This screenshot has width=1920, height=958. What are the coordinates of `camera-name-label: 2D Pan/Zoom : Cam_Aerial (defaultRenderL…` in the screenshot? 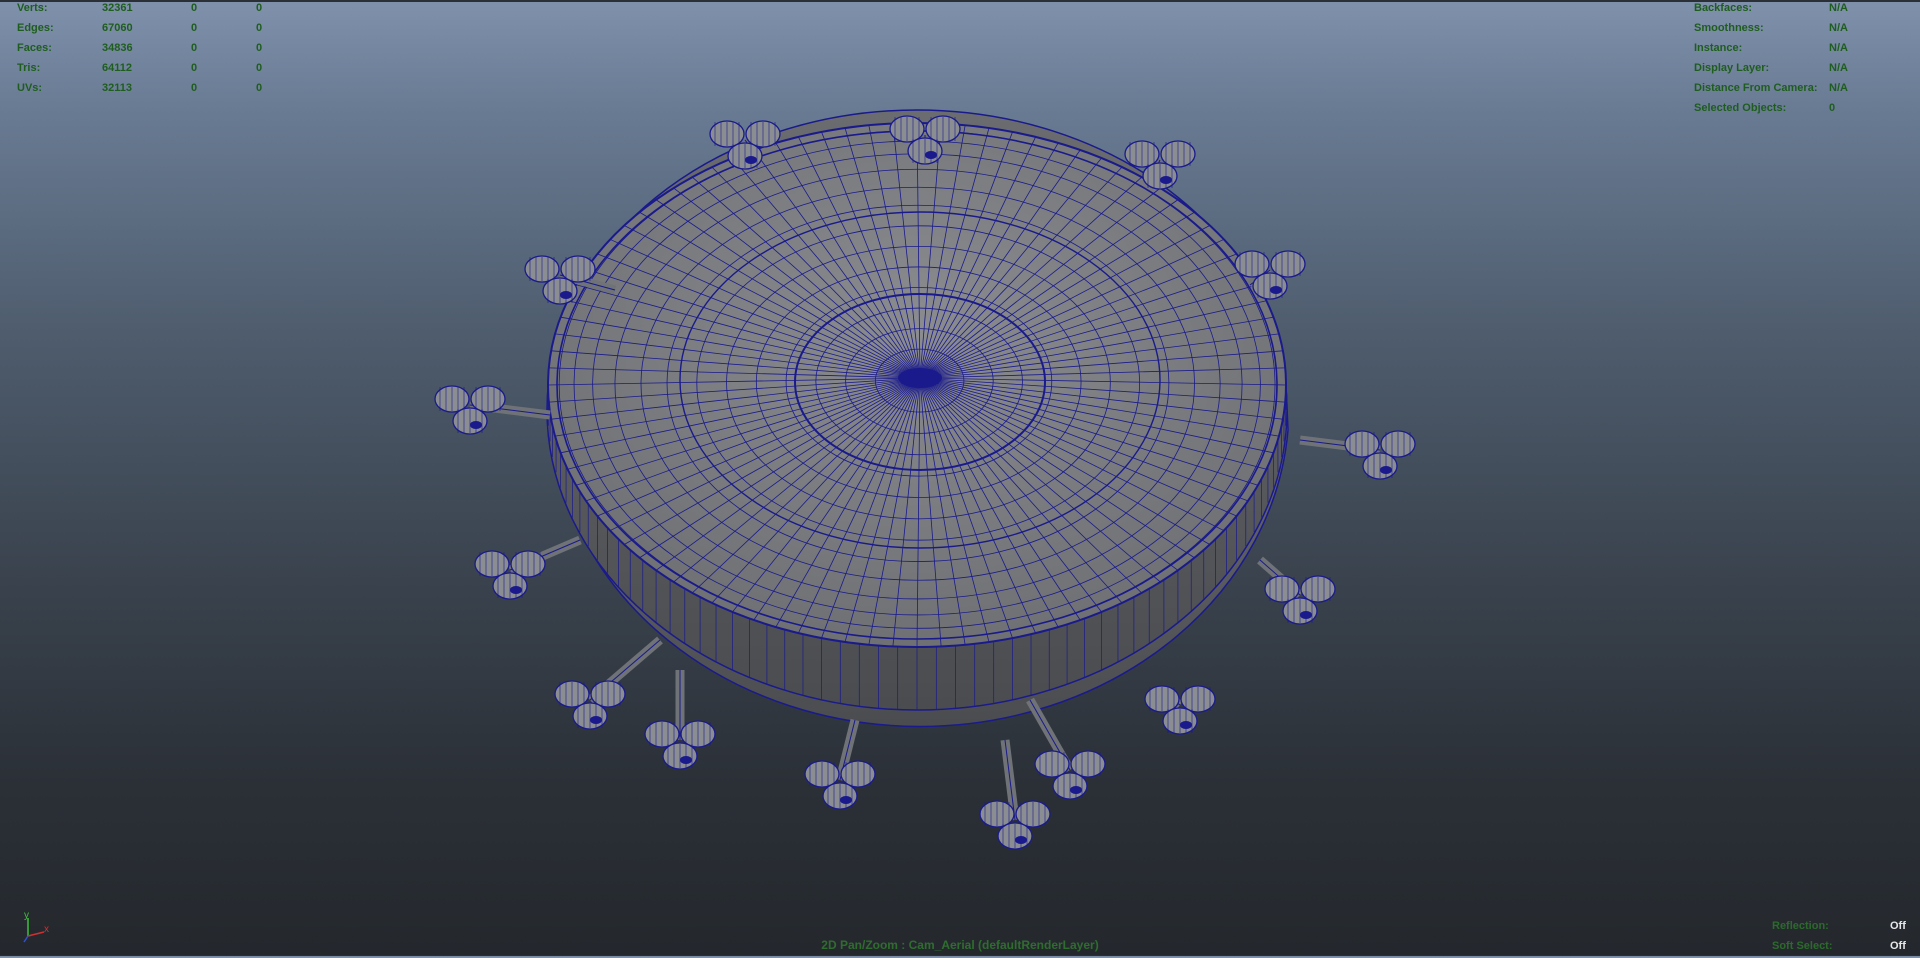 It's located at (960, 945).